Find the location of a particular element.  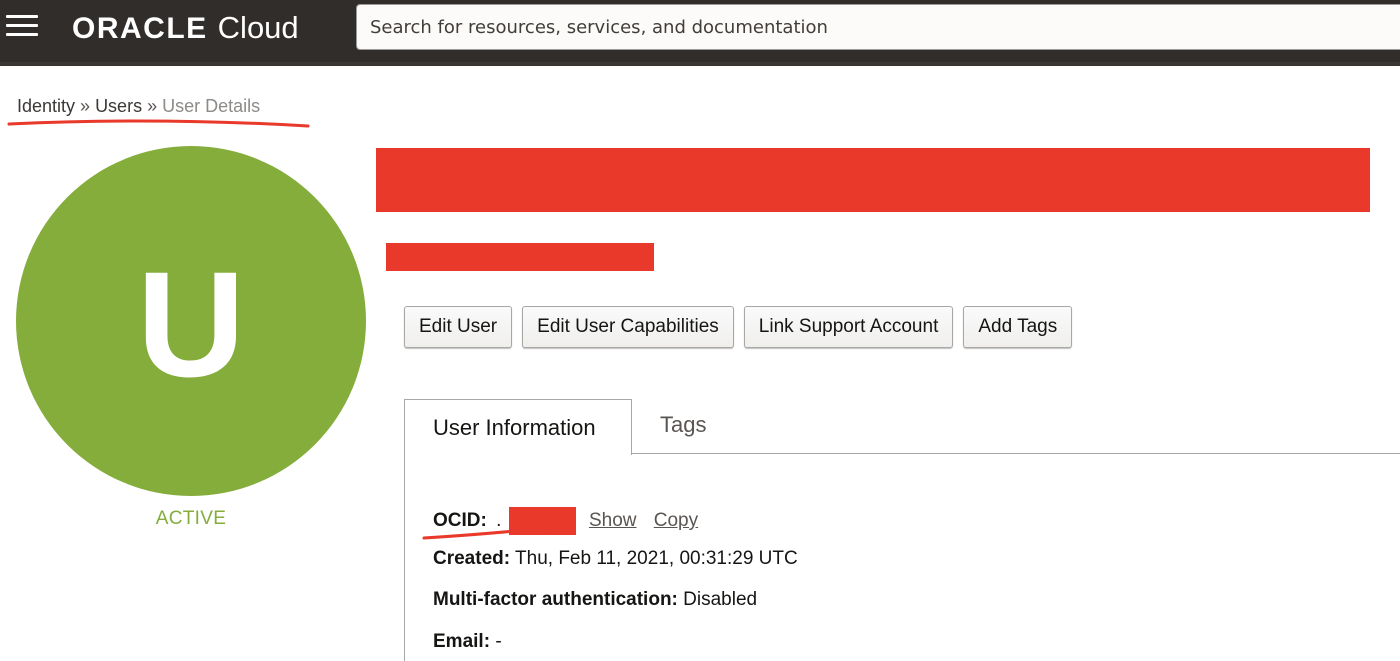

copy-ocid-link: Copy is located at coordinates (676, 520).